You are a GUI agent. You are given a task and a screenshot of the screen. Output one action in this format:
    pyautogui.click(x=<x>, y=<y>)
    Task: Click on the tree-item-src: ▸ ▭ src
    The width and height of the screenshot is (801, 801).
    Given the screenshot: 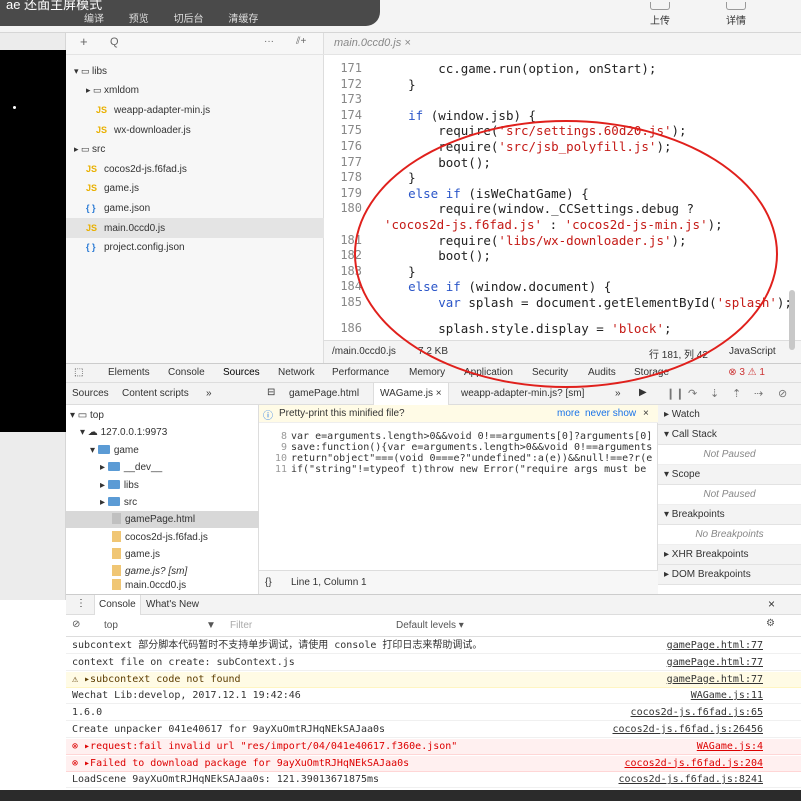 What is the action you would take?
    pyautogui.click(x=89, y=149)
    